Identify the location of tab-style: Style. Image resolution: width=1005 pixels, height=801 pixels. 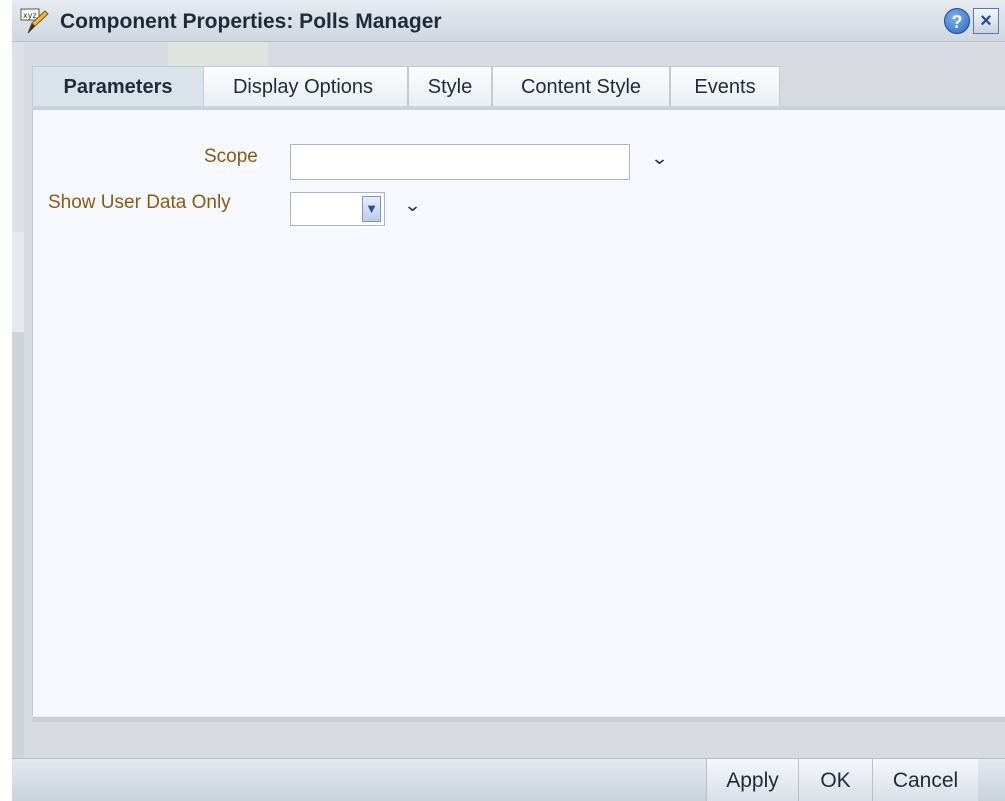
(450, 86).